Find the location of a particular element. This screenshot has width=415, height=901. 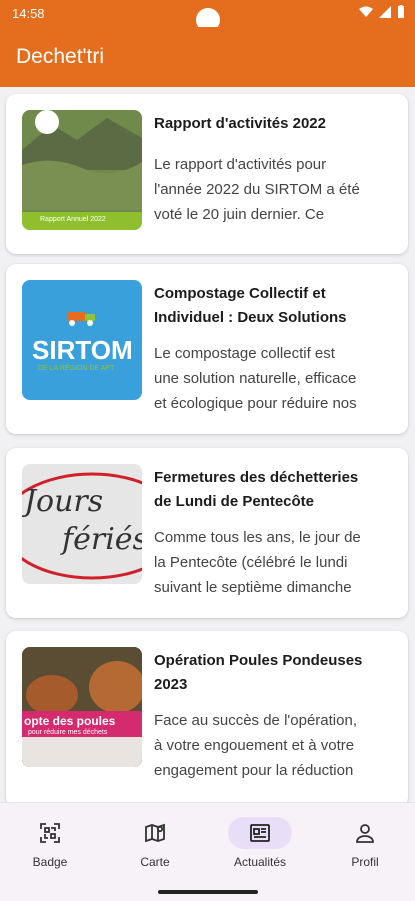

nav-label: Carte is located at coordinates (155, 862).